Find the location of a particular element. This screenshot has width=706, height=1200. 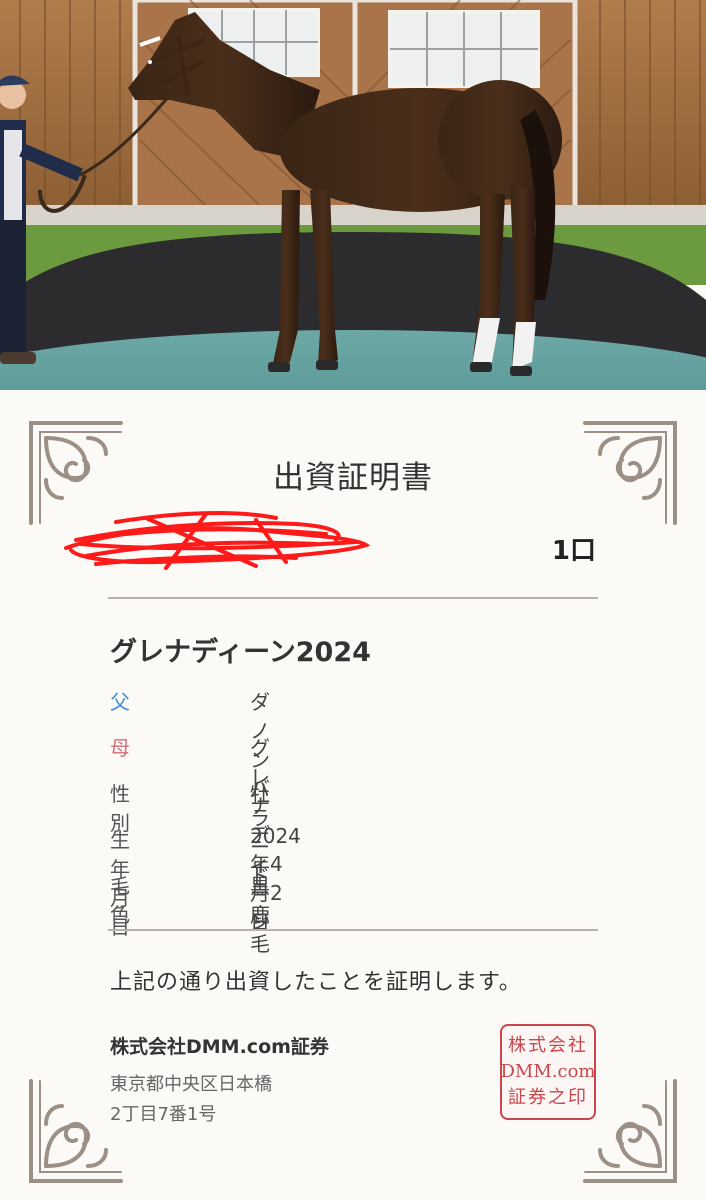

certificate-title: 出資証明書 is located at coordinates (353, 478).